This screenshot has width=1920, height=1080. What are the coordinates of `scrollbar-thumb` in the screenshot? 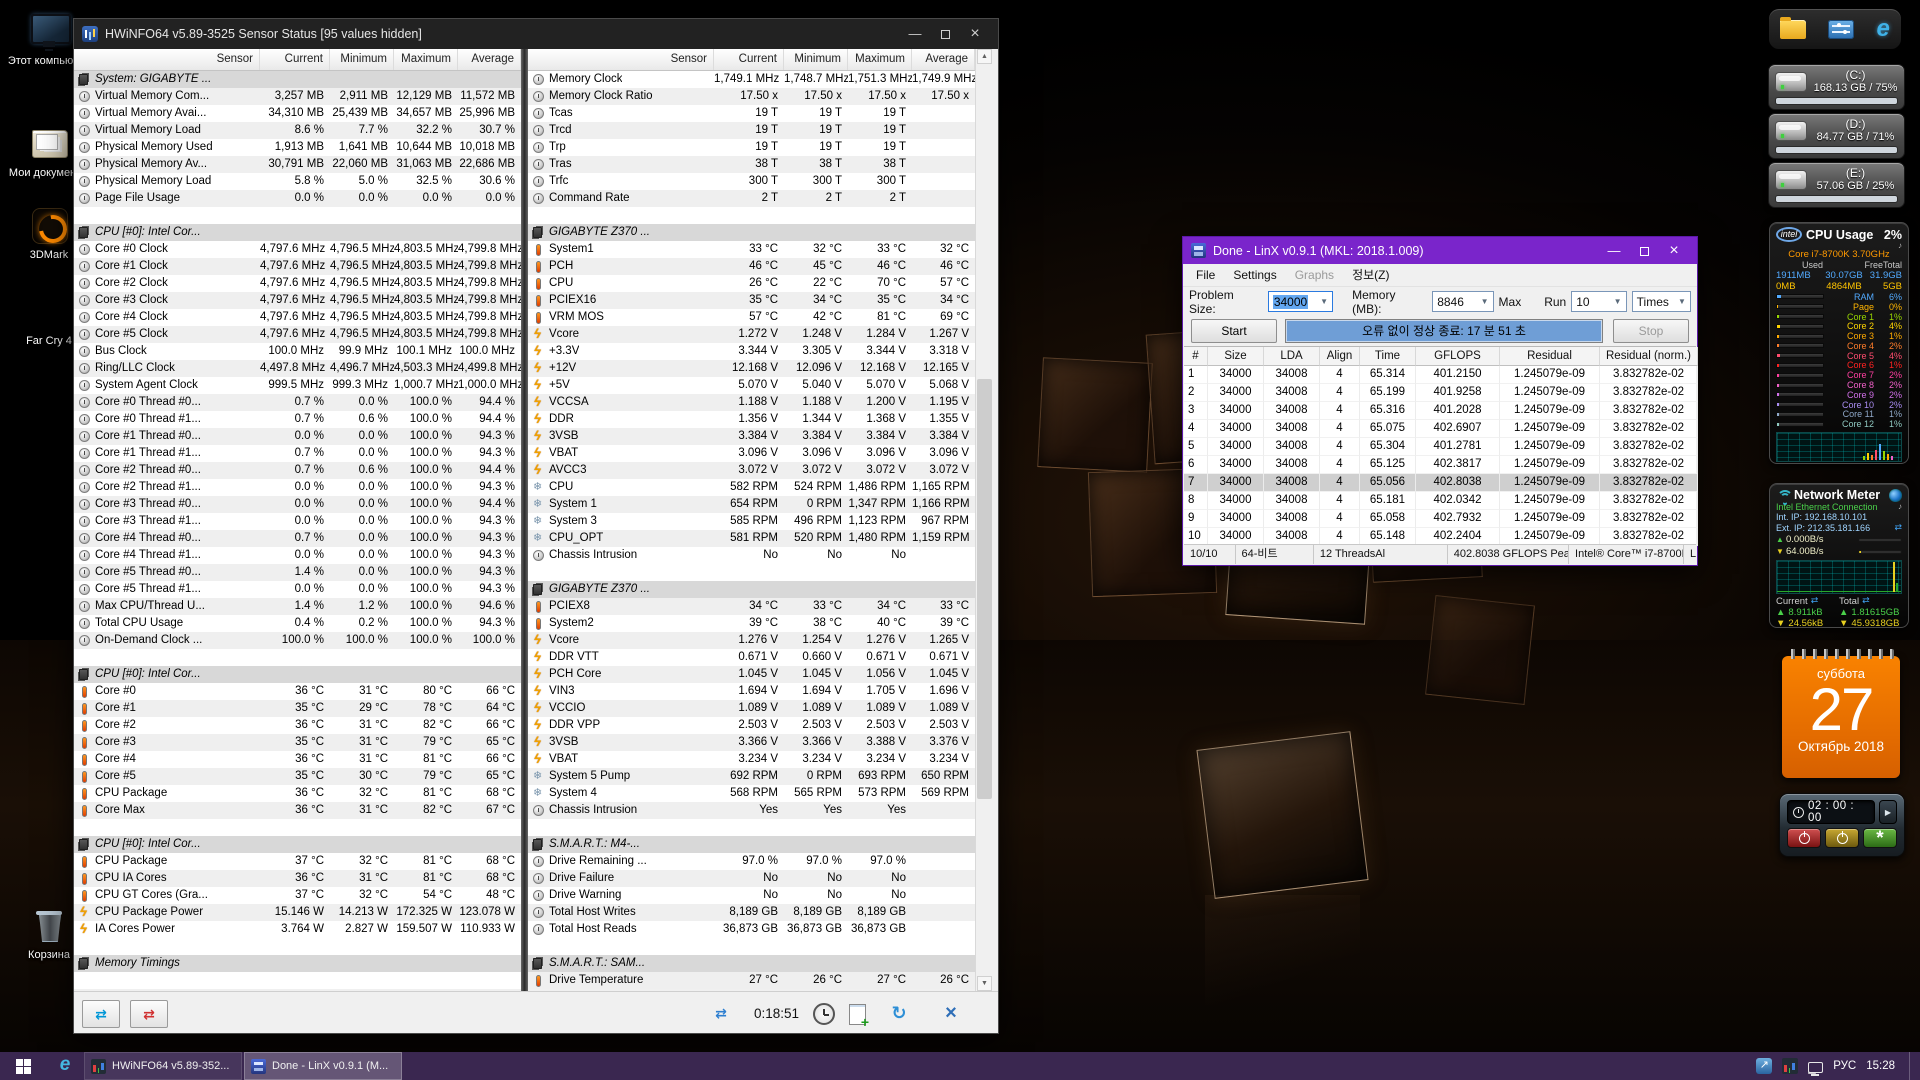 It's located at (984, 589).